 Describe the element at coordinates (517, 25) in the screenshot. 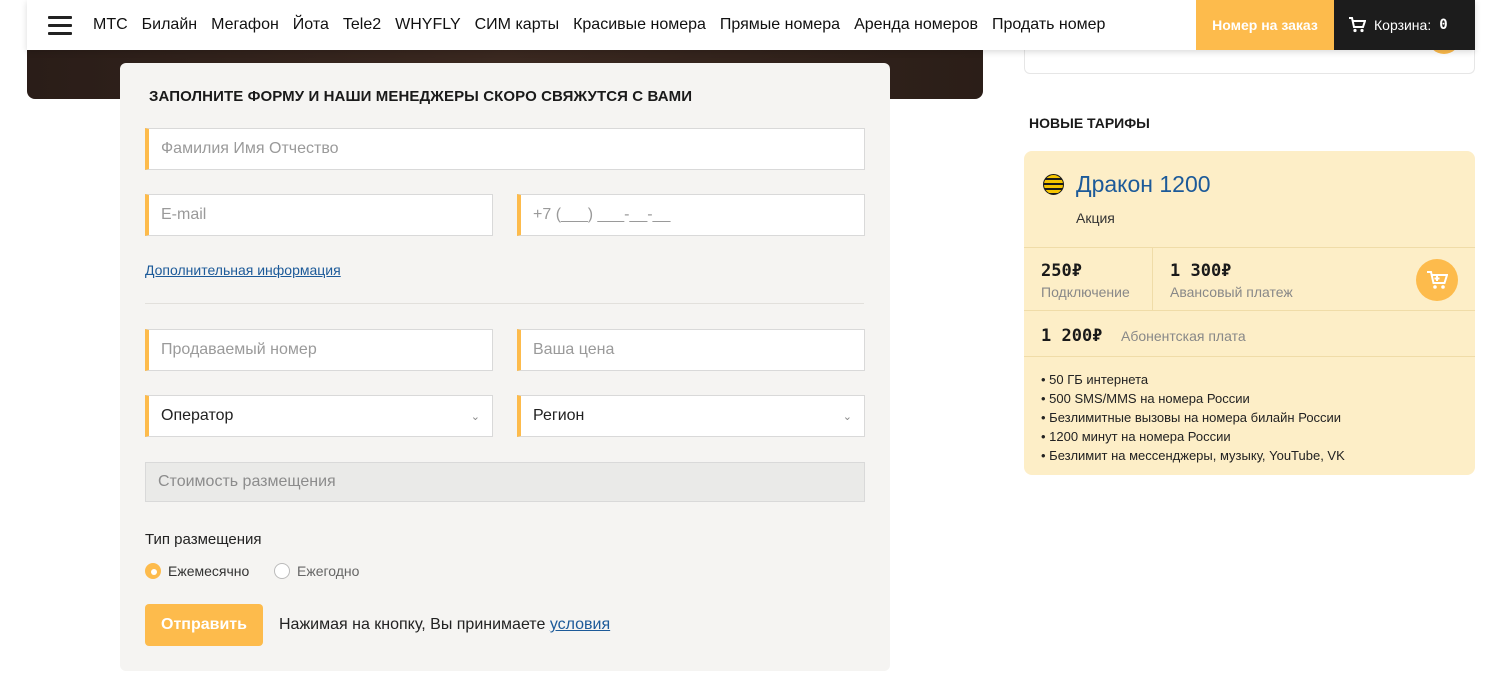

I see `nav-item-sim-cards: СИМ карты` at that location.